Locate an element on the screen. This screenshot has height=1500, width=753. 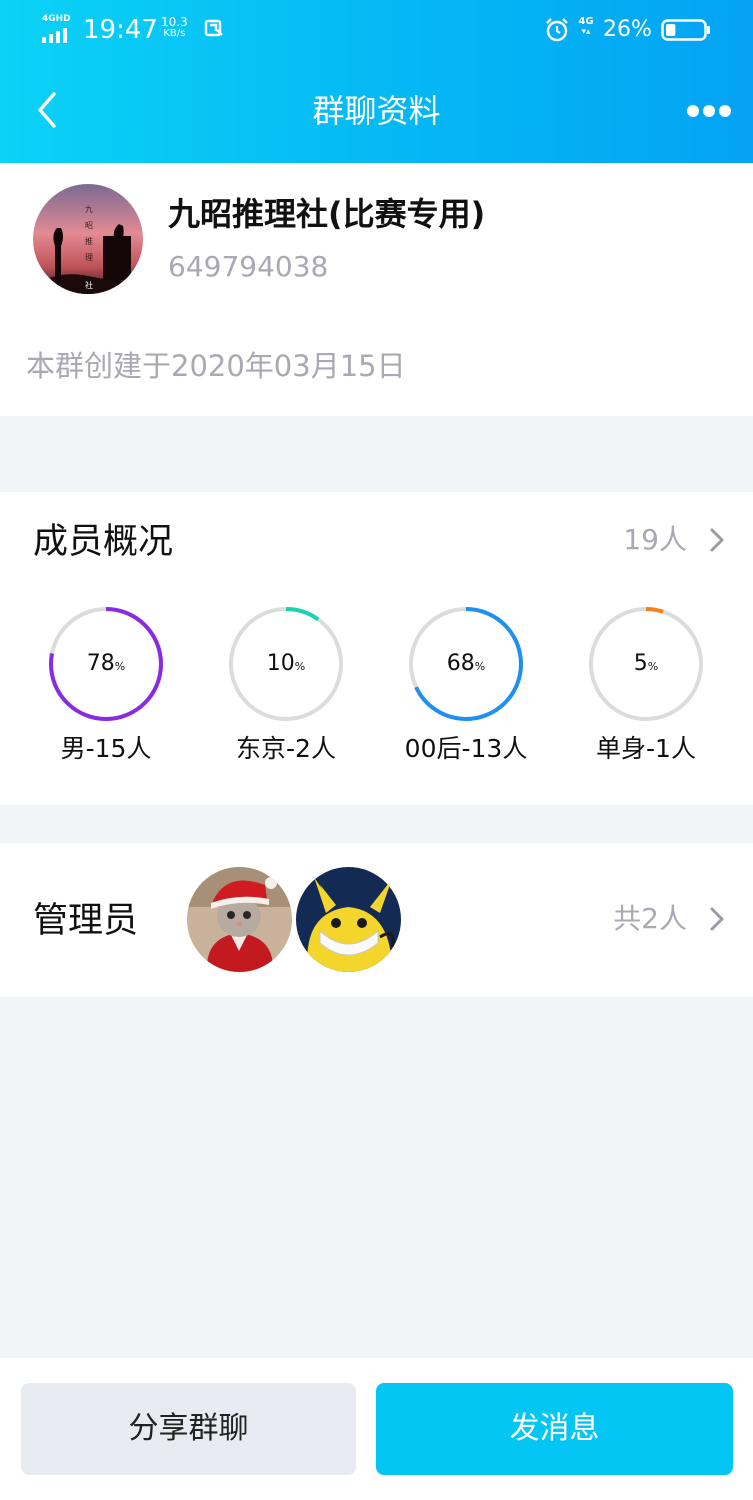
stat-percent: 5% is located at coordinates (646, 665).